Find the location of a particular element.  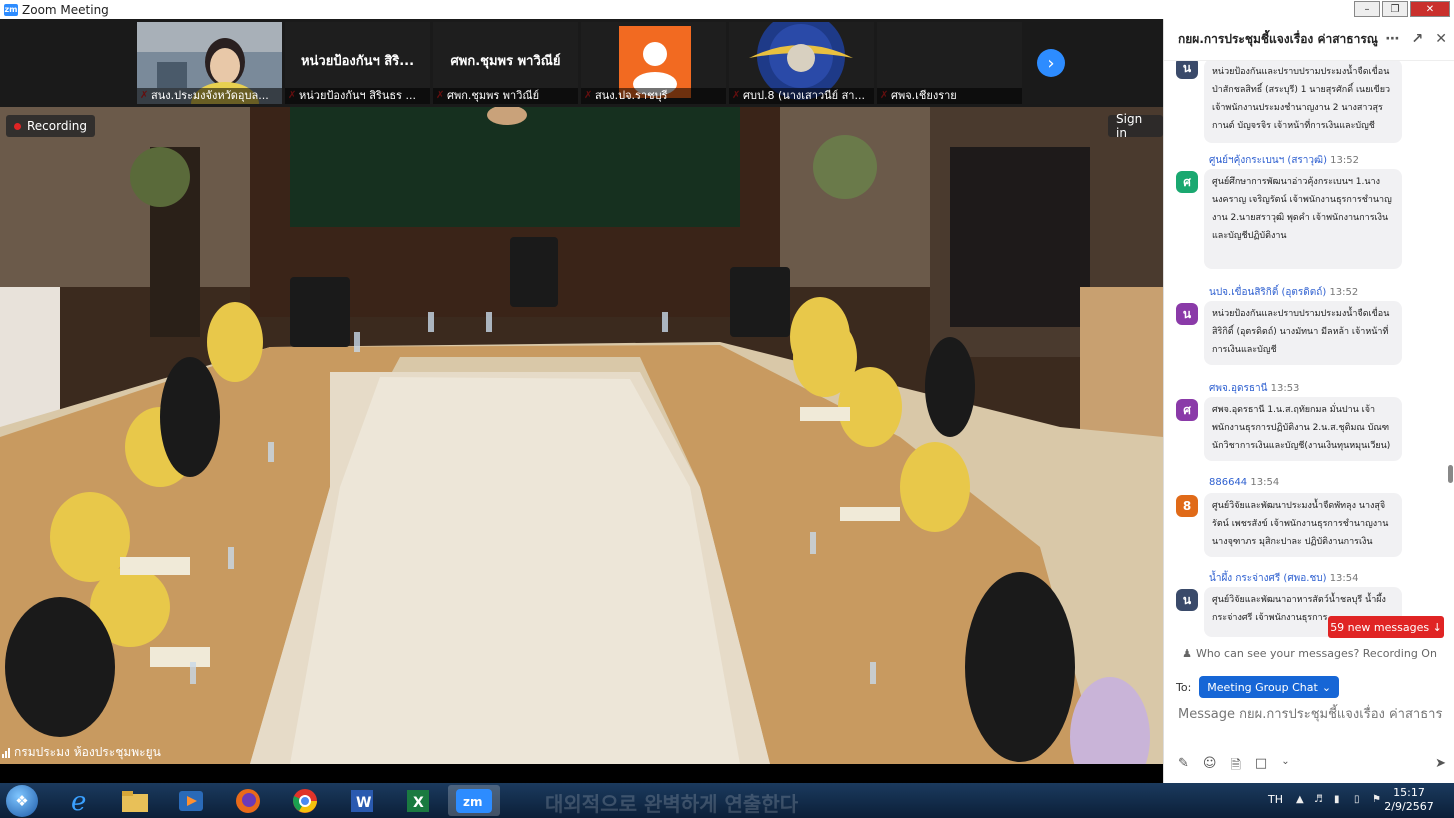

svg-text: e is located at coordinates (78, 801).